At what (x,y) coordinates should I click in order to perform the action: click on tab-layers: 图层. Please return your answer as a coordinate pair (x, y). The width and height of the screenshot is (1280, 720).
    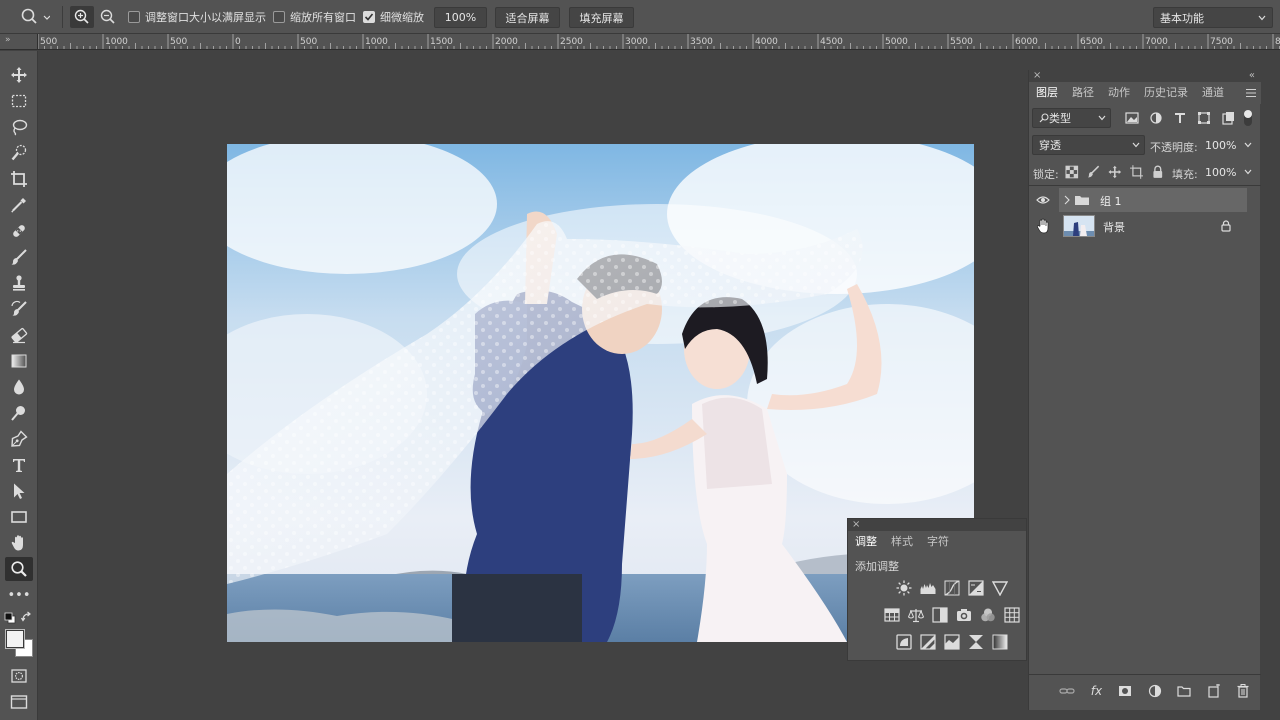
    Looking at the image, I should click on (1047, 93).